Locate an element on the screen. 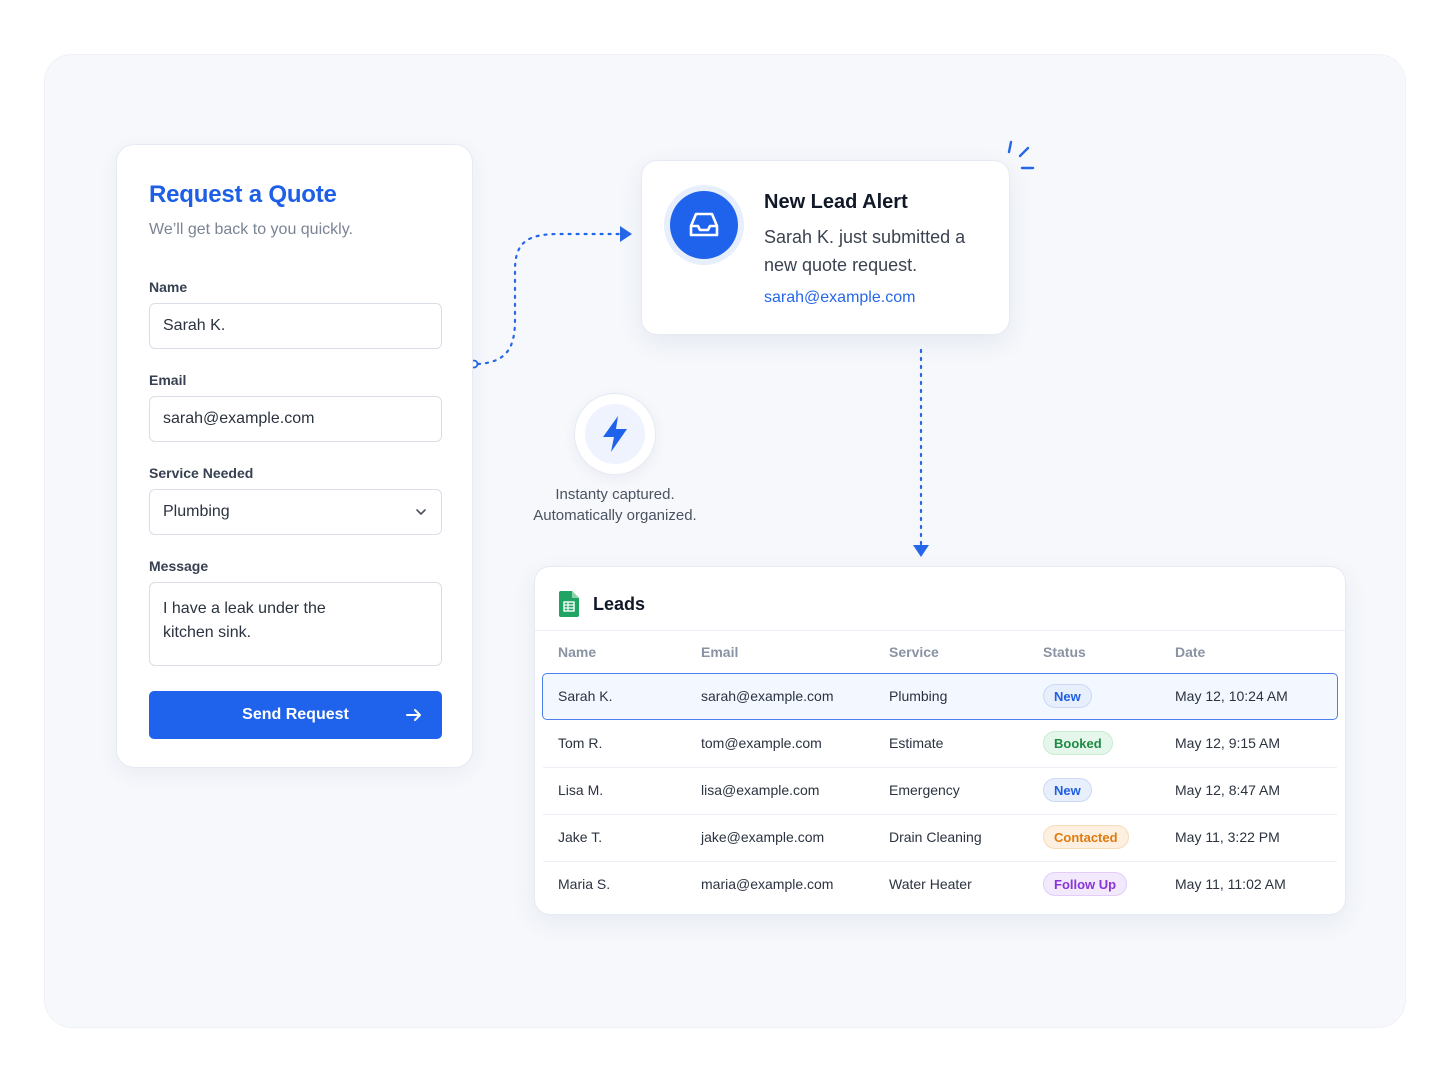 The width and height of the screenshot is (1448, 1086). name-value: Sarah K. is located at coordinates (194, 325).